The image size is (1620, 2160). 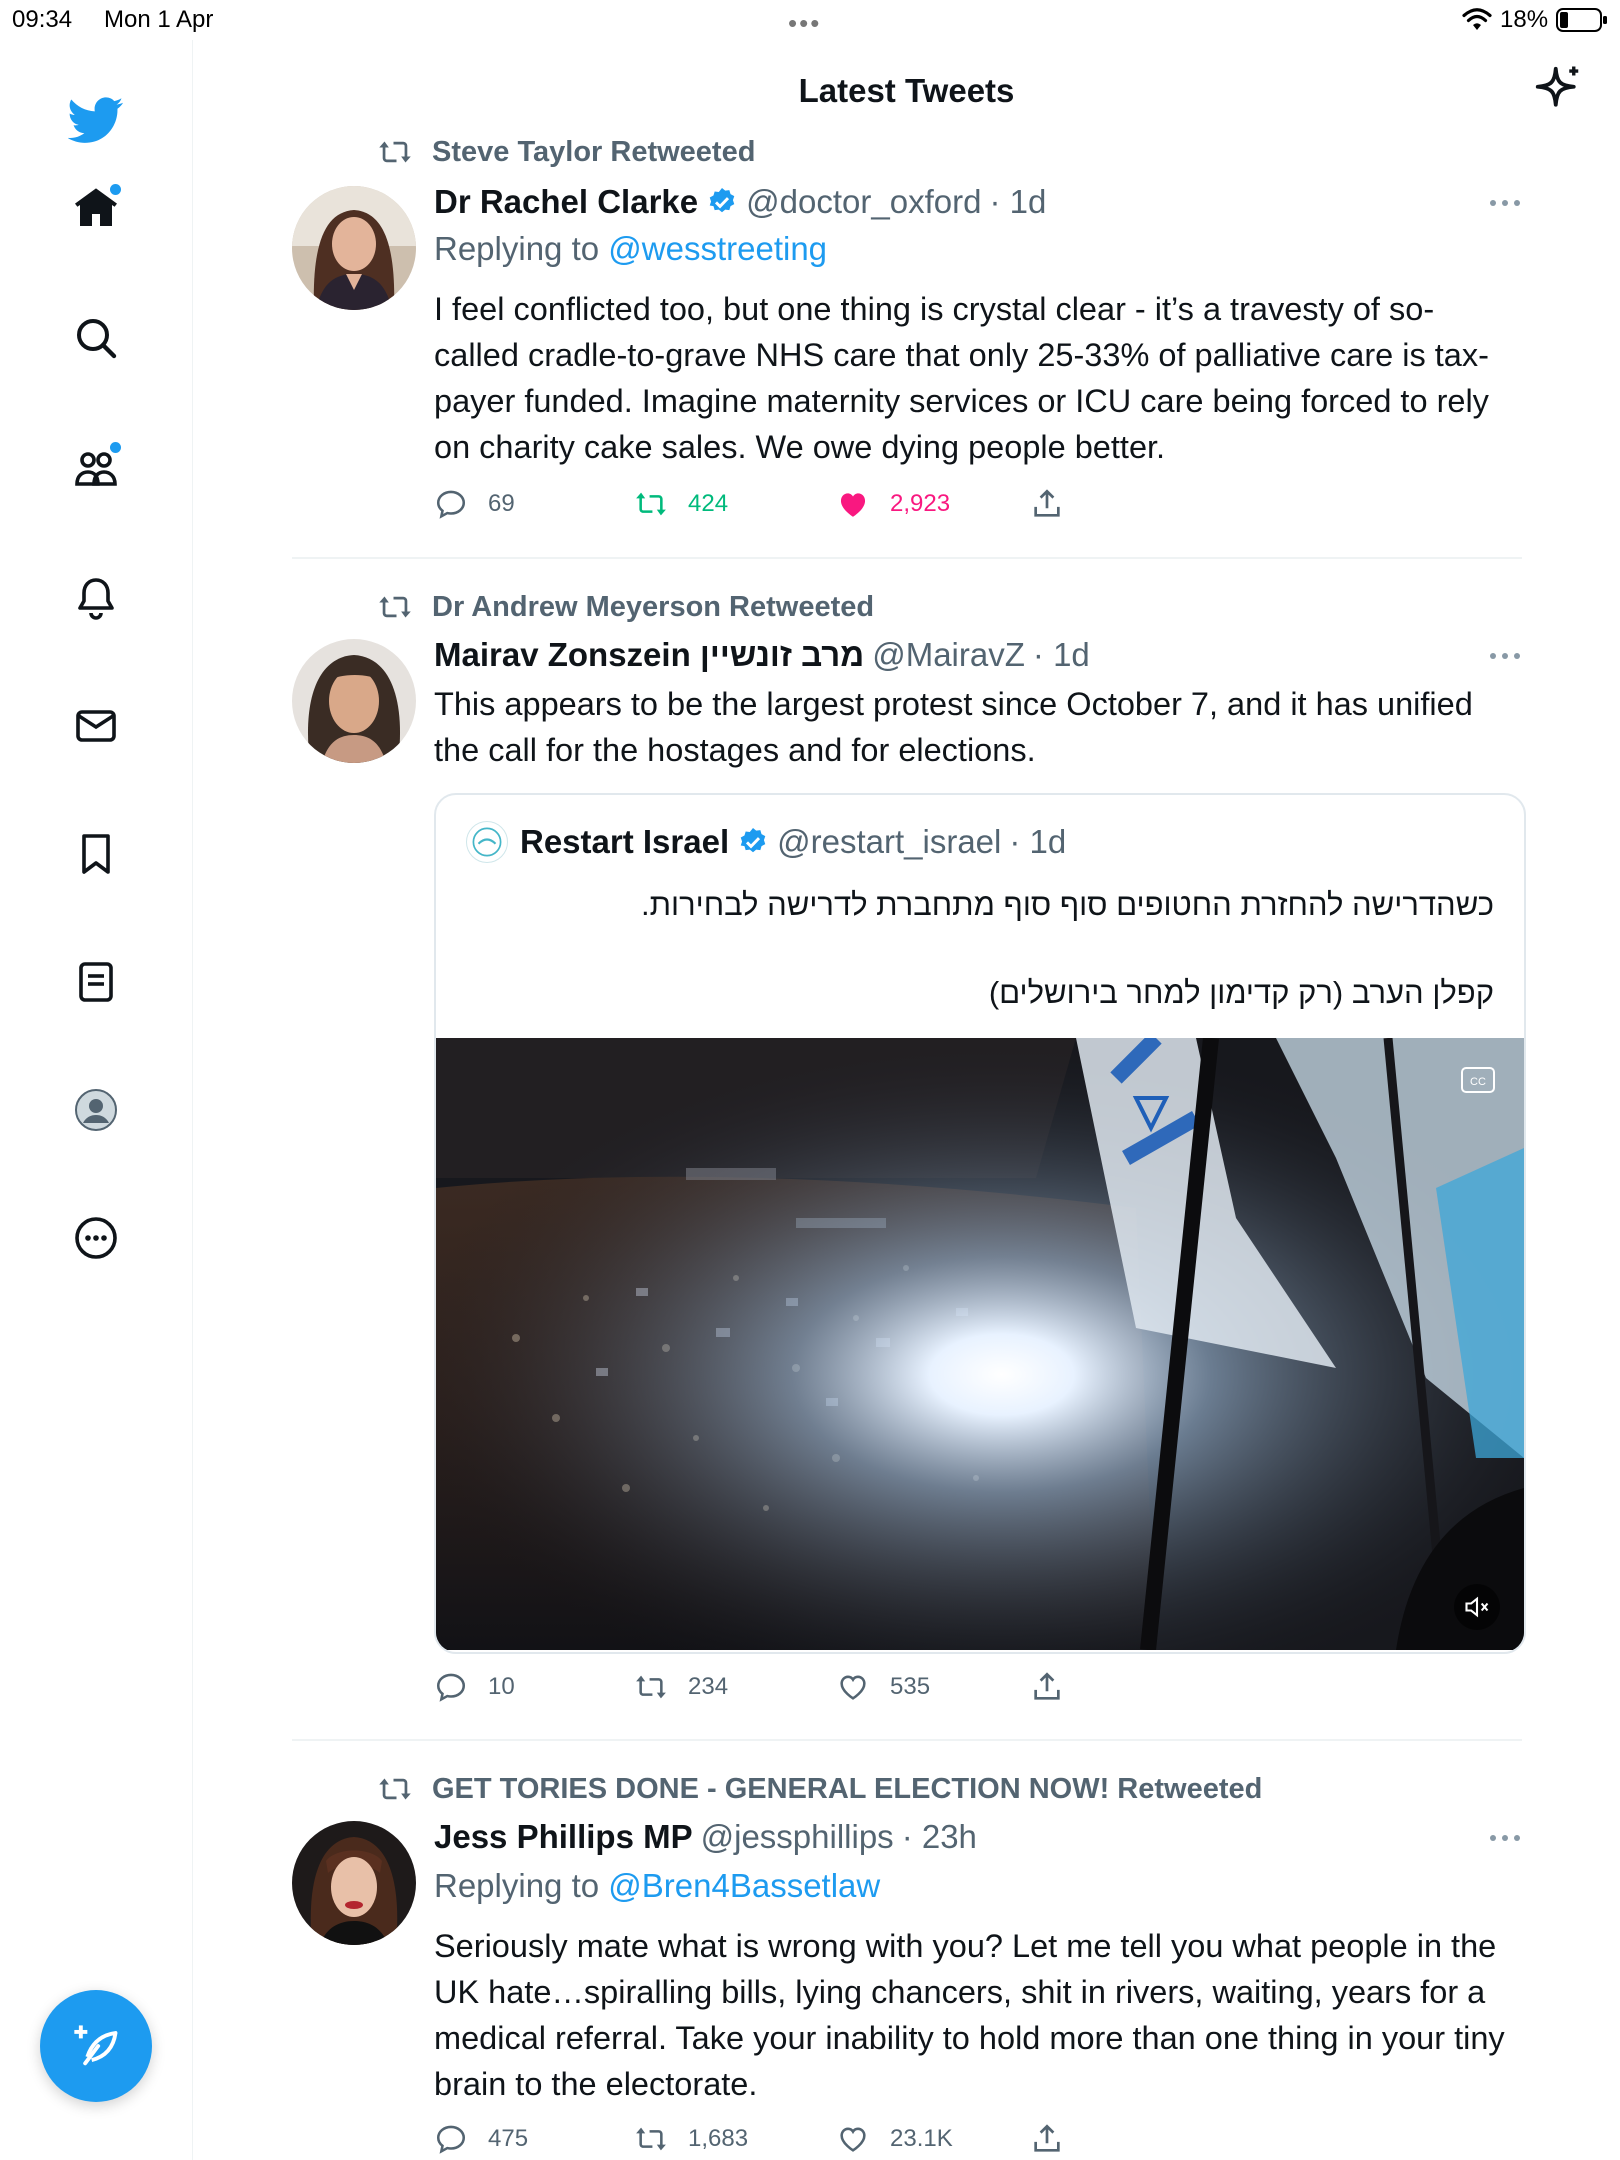 I want to click on compose-tweet-button, so click(x=96, y=2046).